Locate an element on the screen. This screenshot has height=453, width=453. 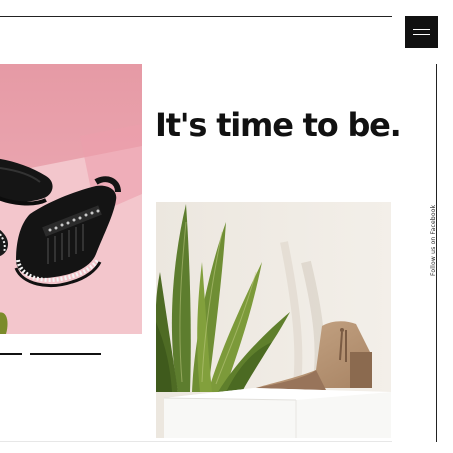
menu-icon-bar-top is located at coordinates (421, 29).